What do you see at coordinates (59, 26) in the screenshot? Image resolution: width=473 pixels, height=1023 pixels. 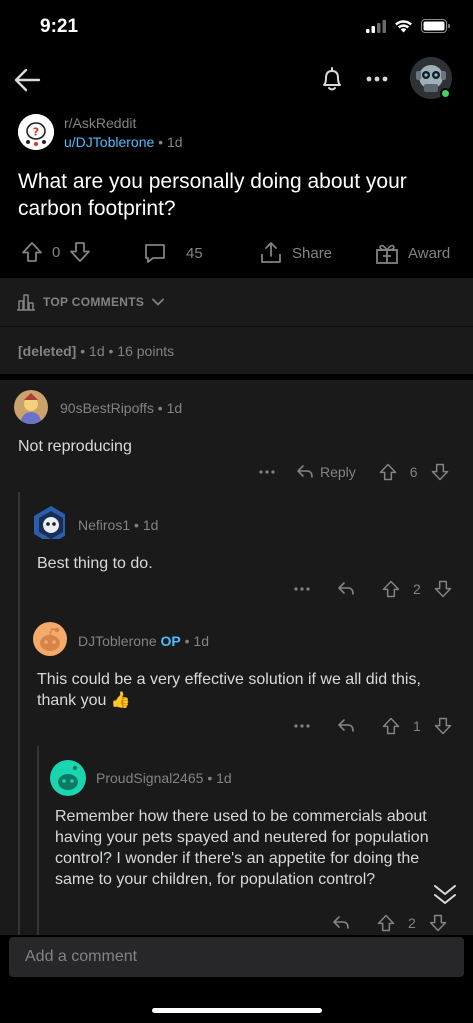 I see `status-time: 9:21` at bounding box center [59, 26].